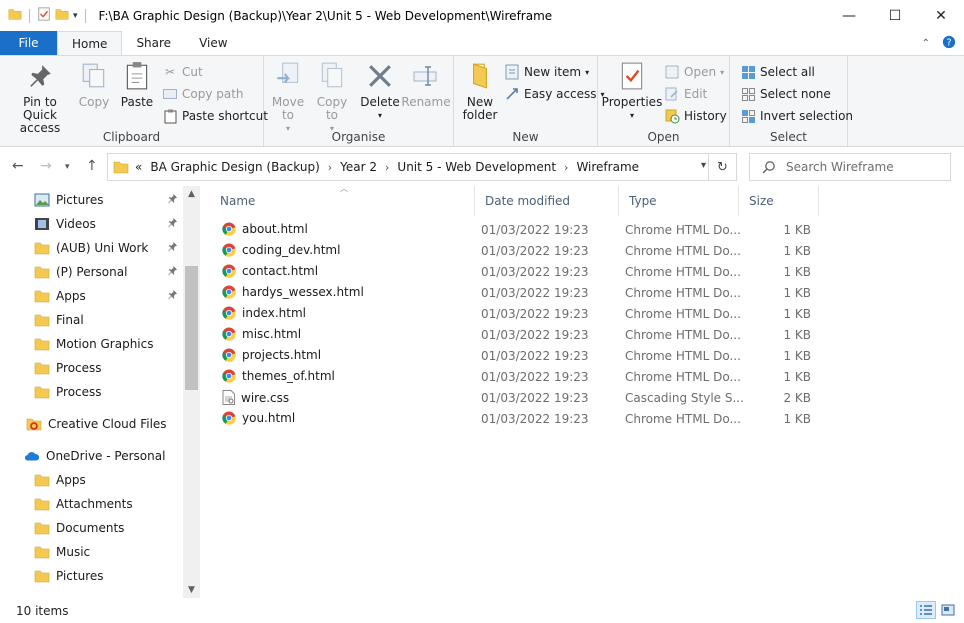  I want to click on column-header-type: Type, so click(679, 201).